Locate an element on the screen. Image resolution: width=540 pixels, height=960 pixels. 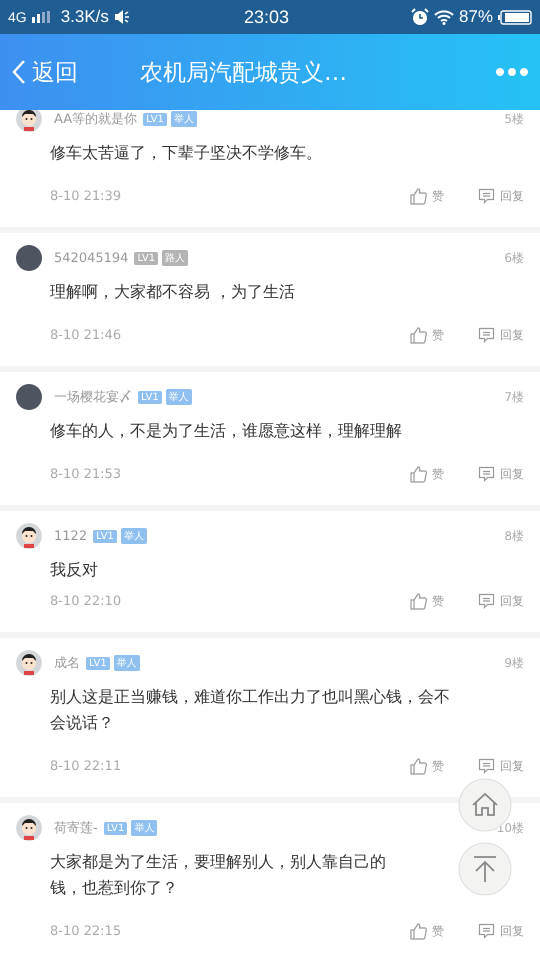
signal-icon is located at coordinates (41, 17).